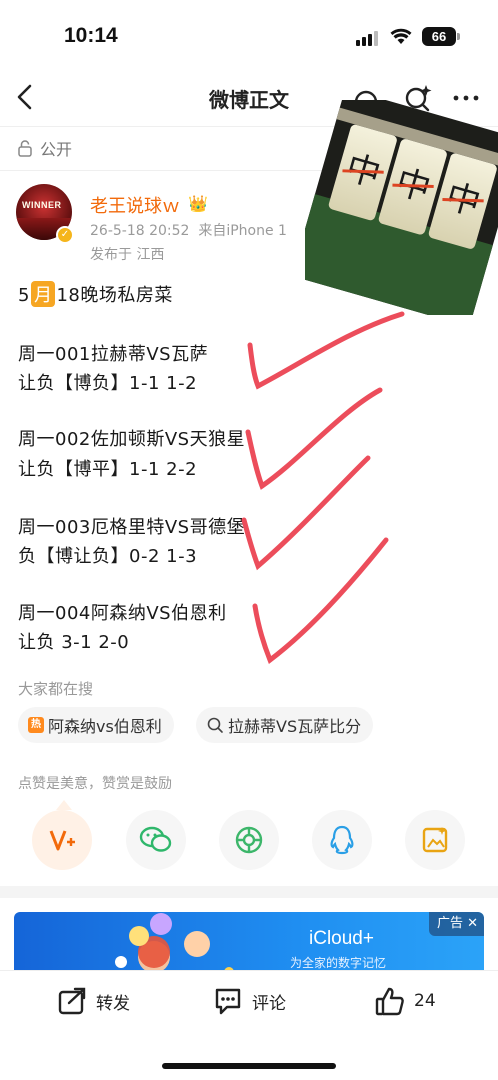 The height and width of the screenshot is (1080, 498). I want to click on tip-button, so click(62, 840).